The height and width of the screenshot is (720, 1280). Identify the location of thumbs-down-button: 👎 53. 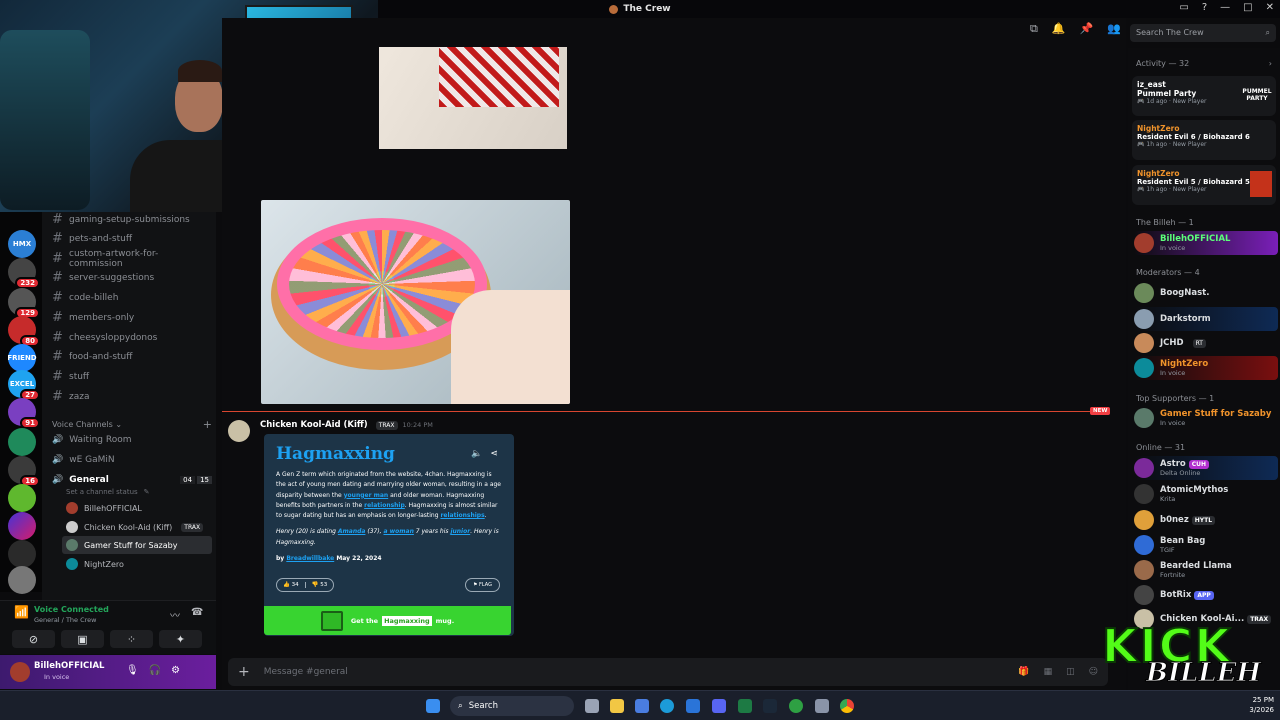
(320, 585).